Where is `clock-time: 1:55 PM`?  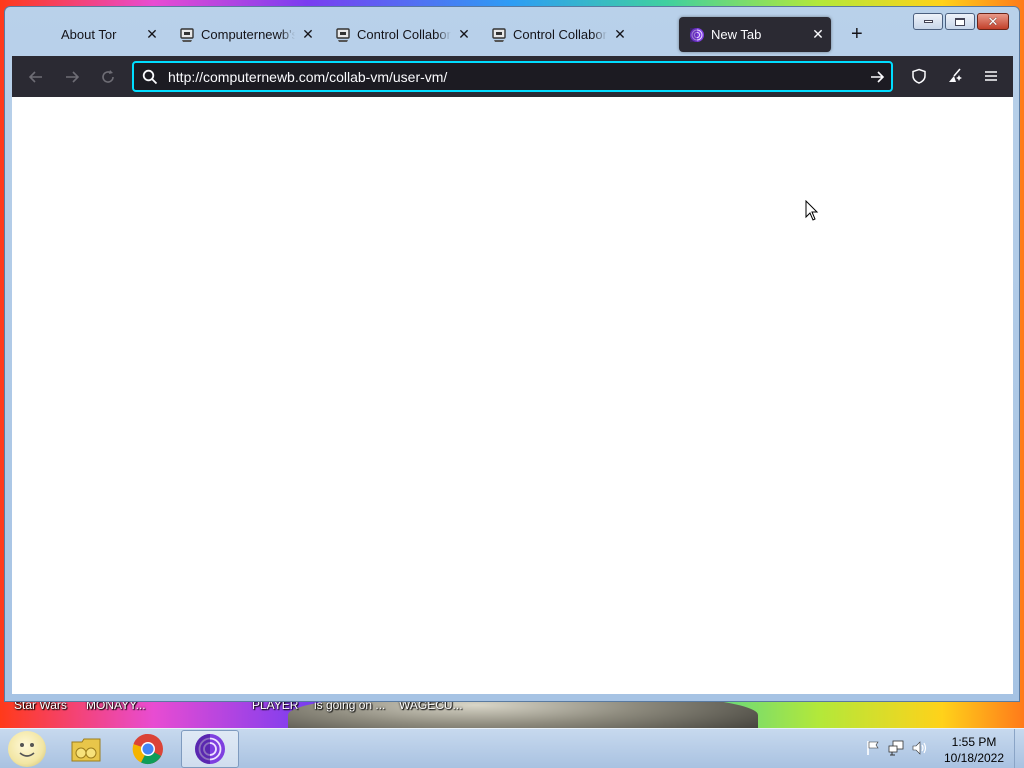
clock-time: 1:55 PM is located at coordinates (974, 742).